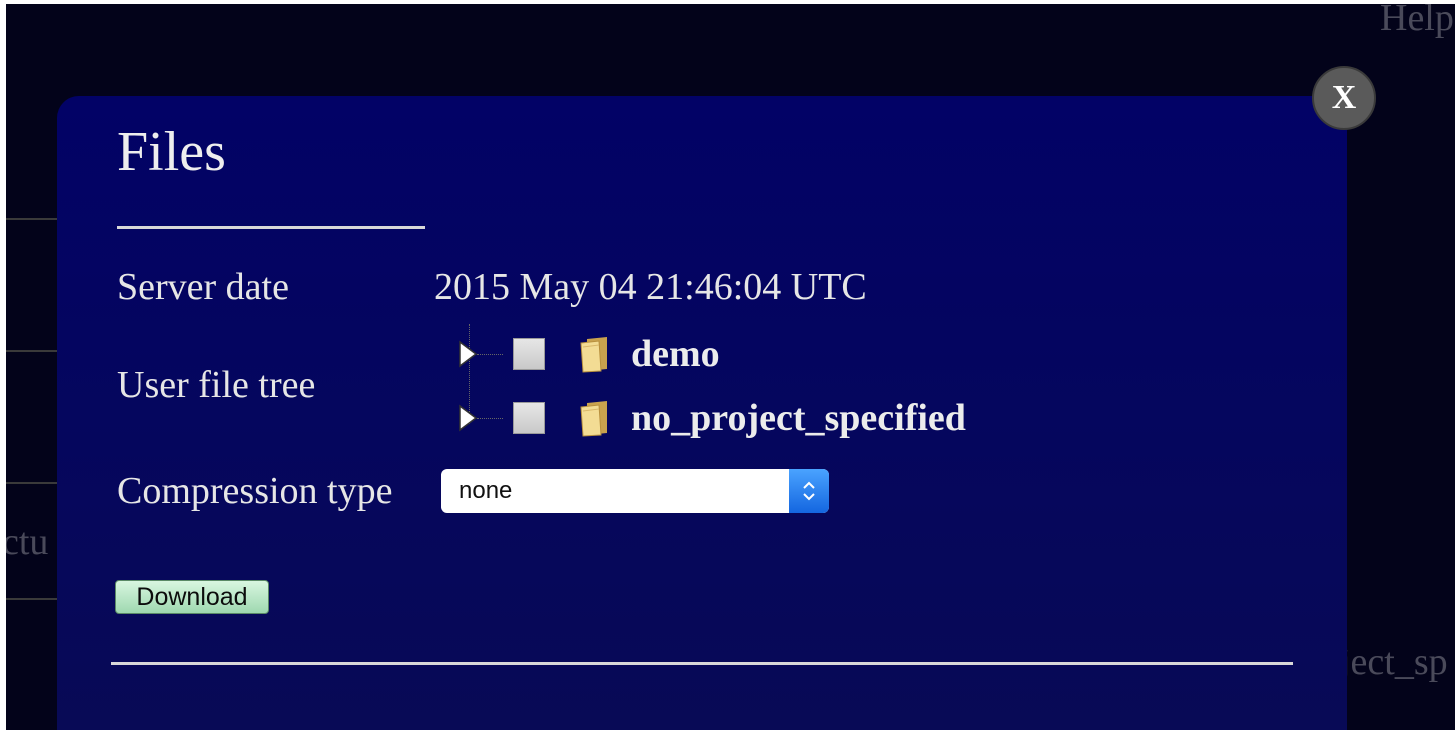 The image size is (1455, 730). Describe the element at coordinates (27, 542) in the screenshot. I see `background-text-fragment: ctu` at that location.